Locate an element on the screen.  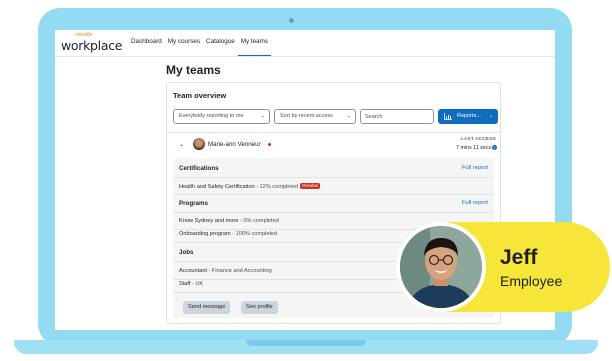
jobs-title: Jobs is located at coordinates (186, 252).